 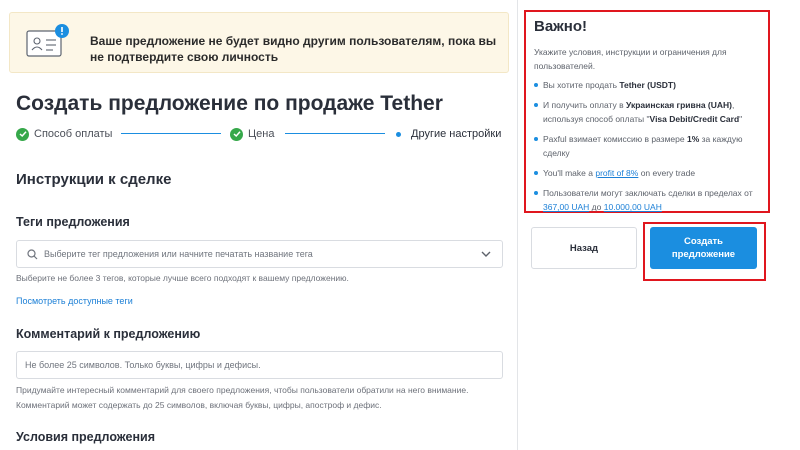 I want to click on search-icon, so click(x=32, y=254).